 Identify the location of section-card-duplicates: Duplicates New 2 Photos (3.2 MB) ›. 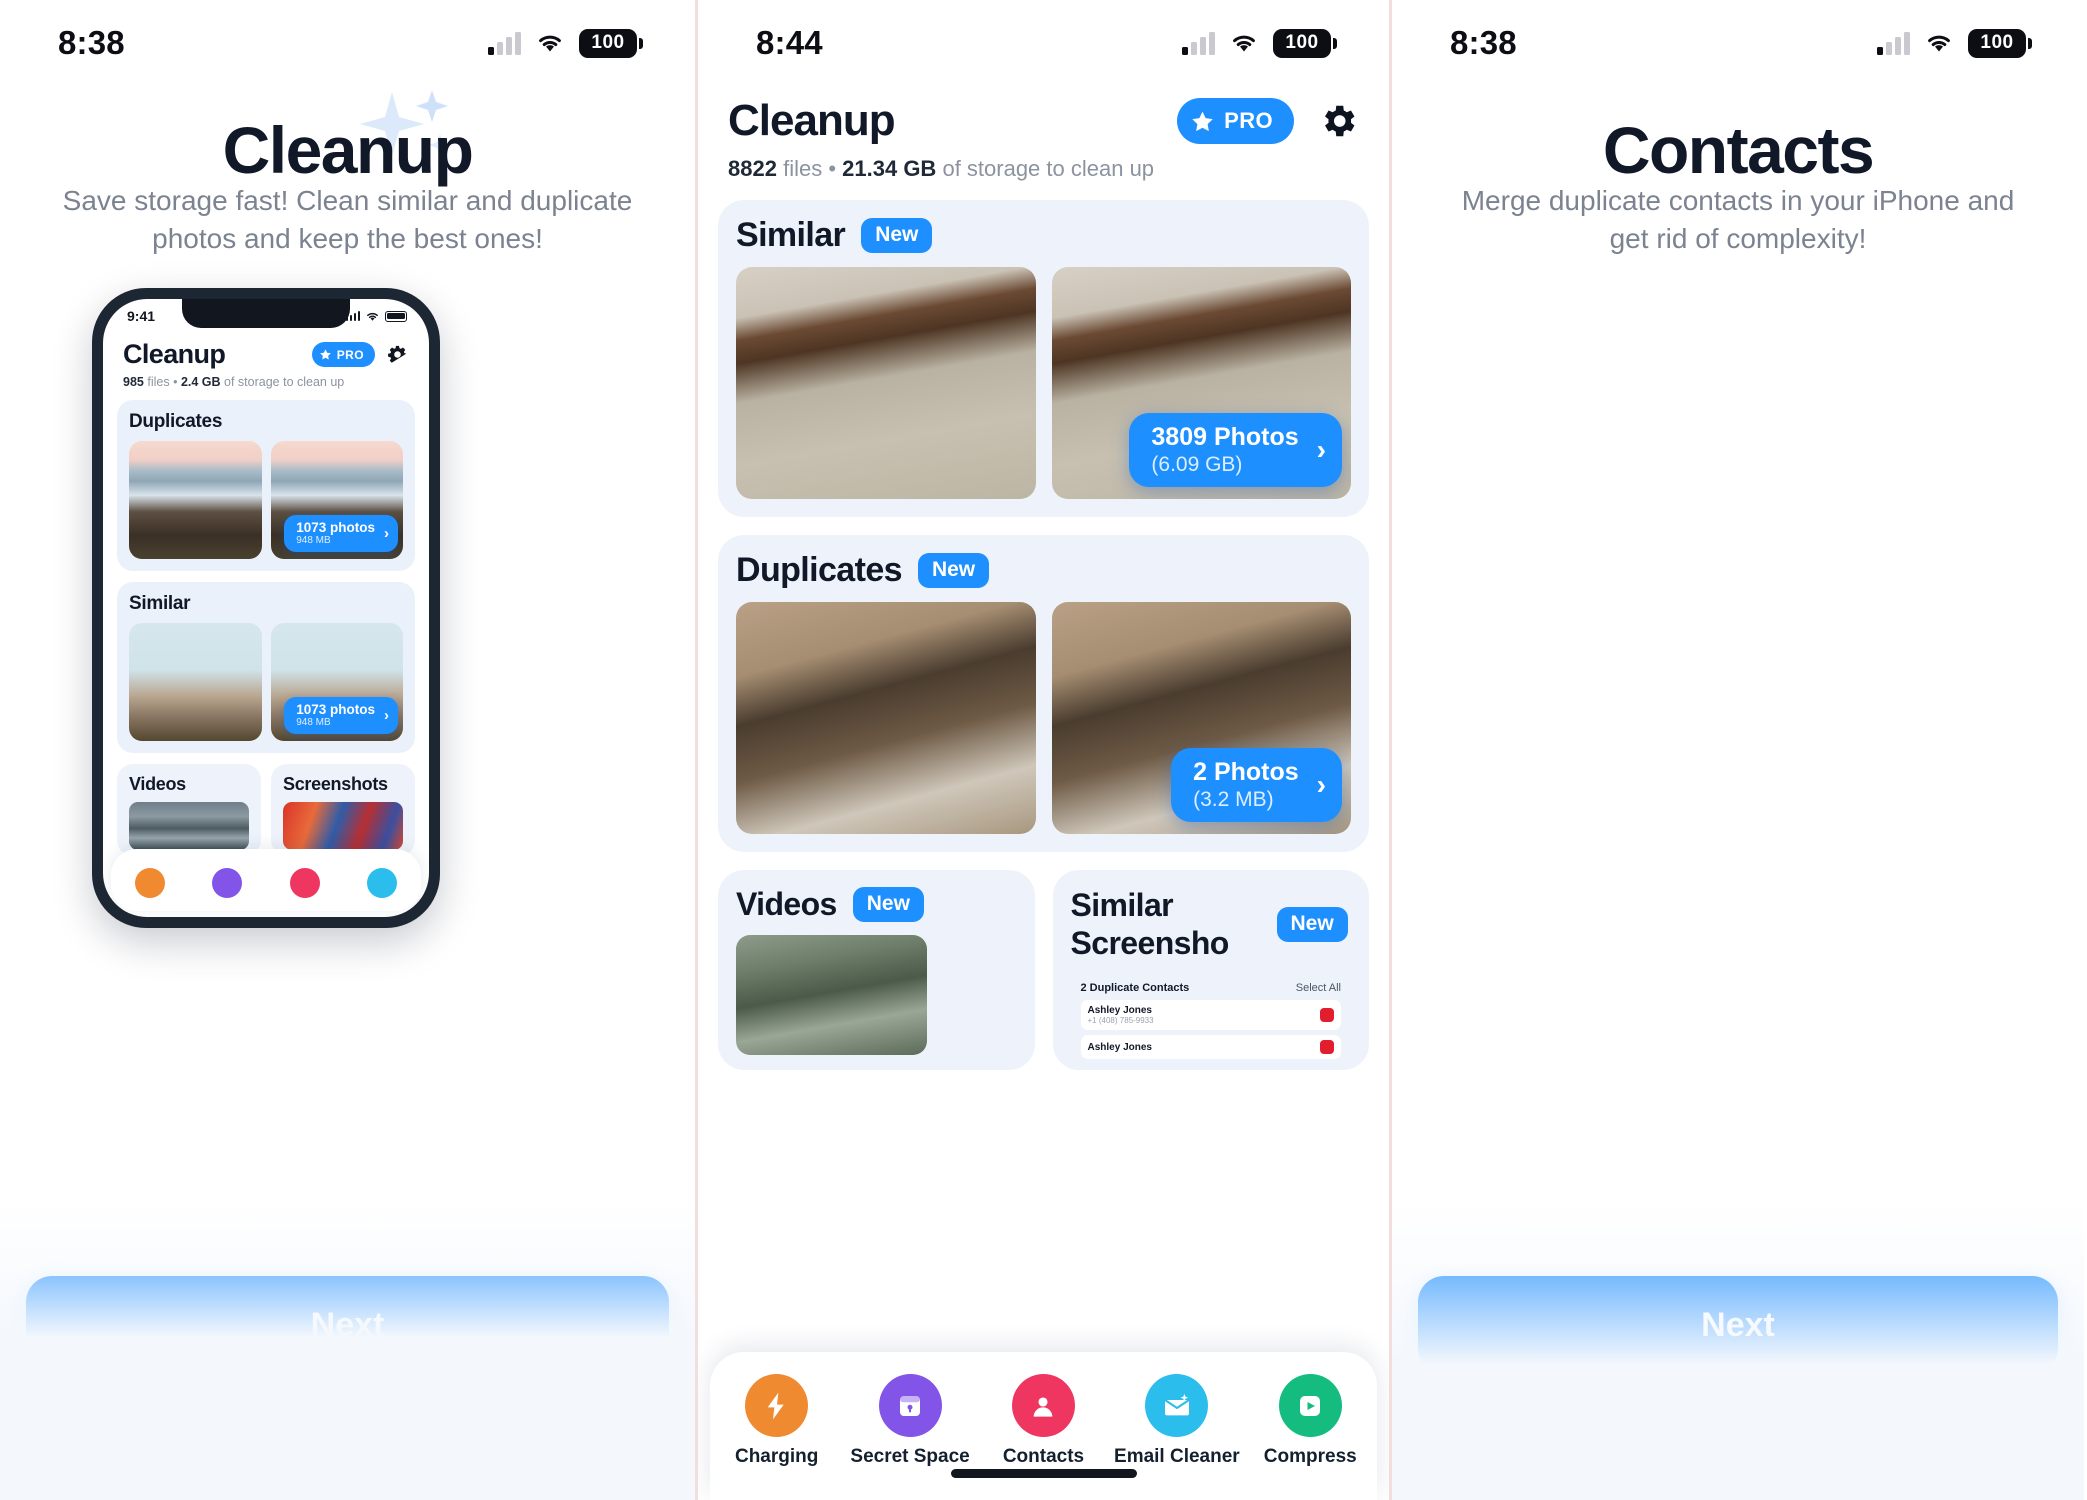
(1043, 693).